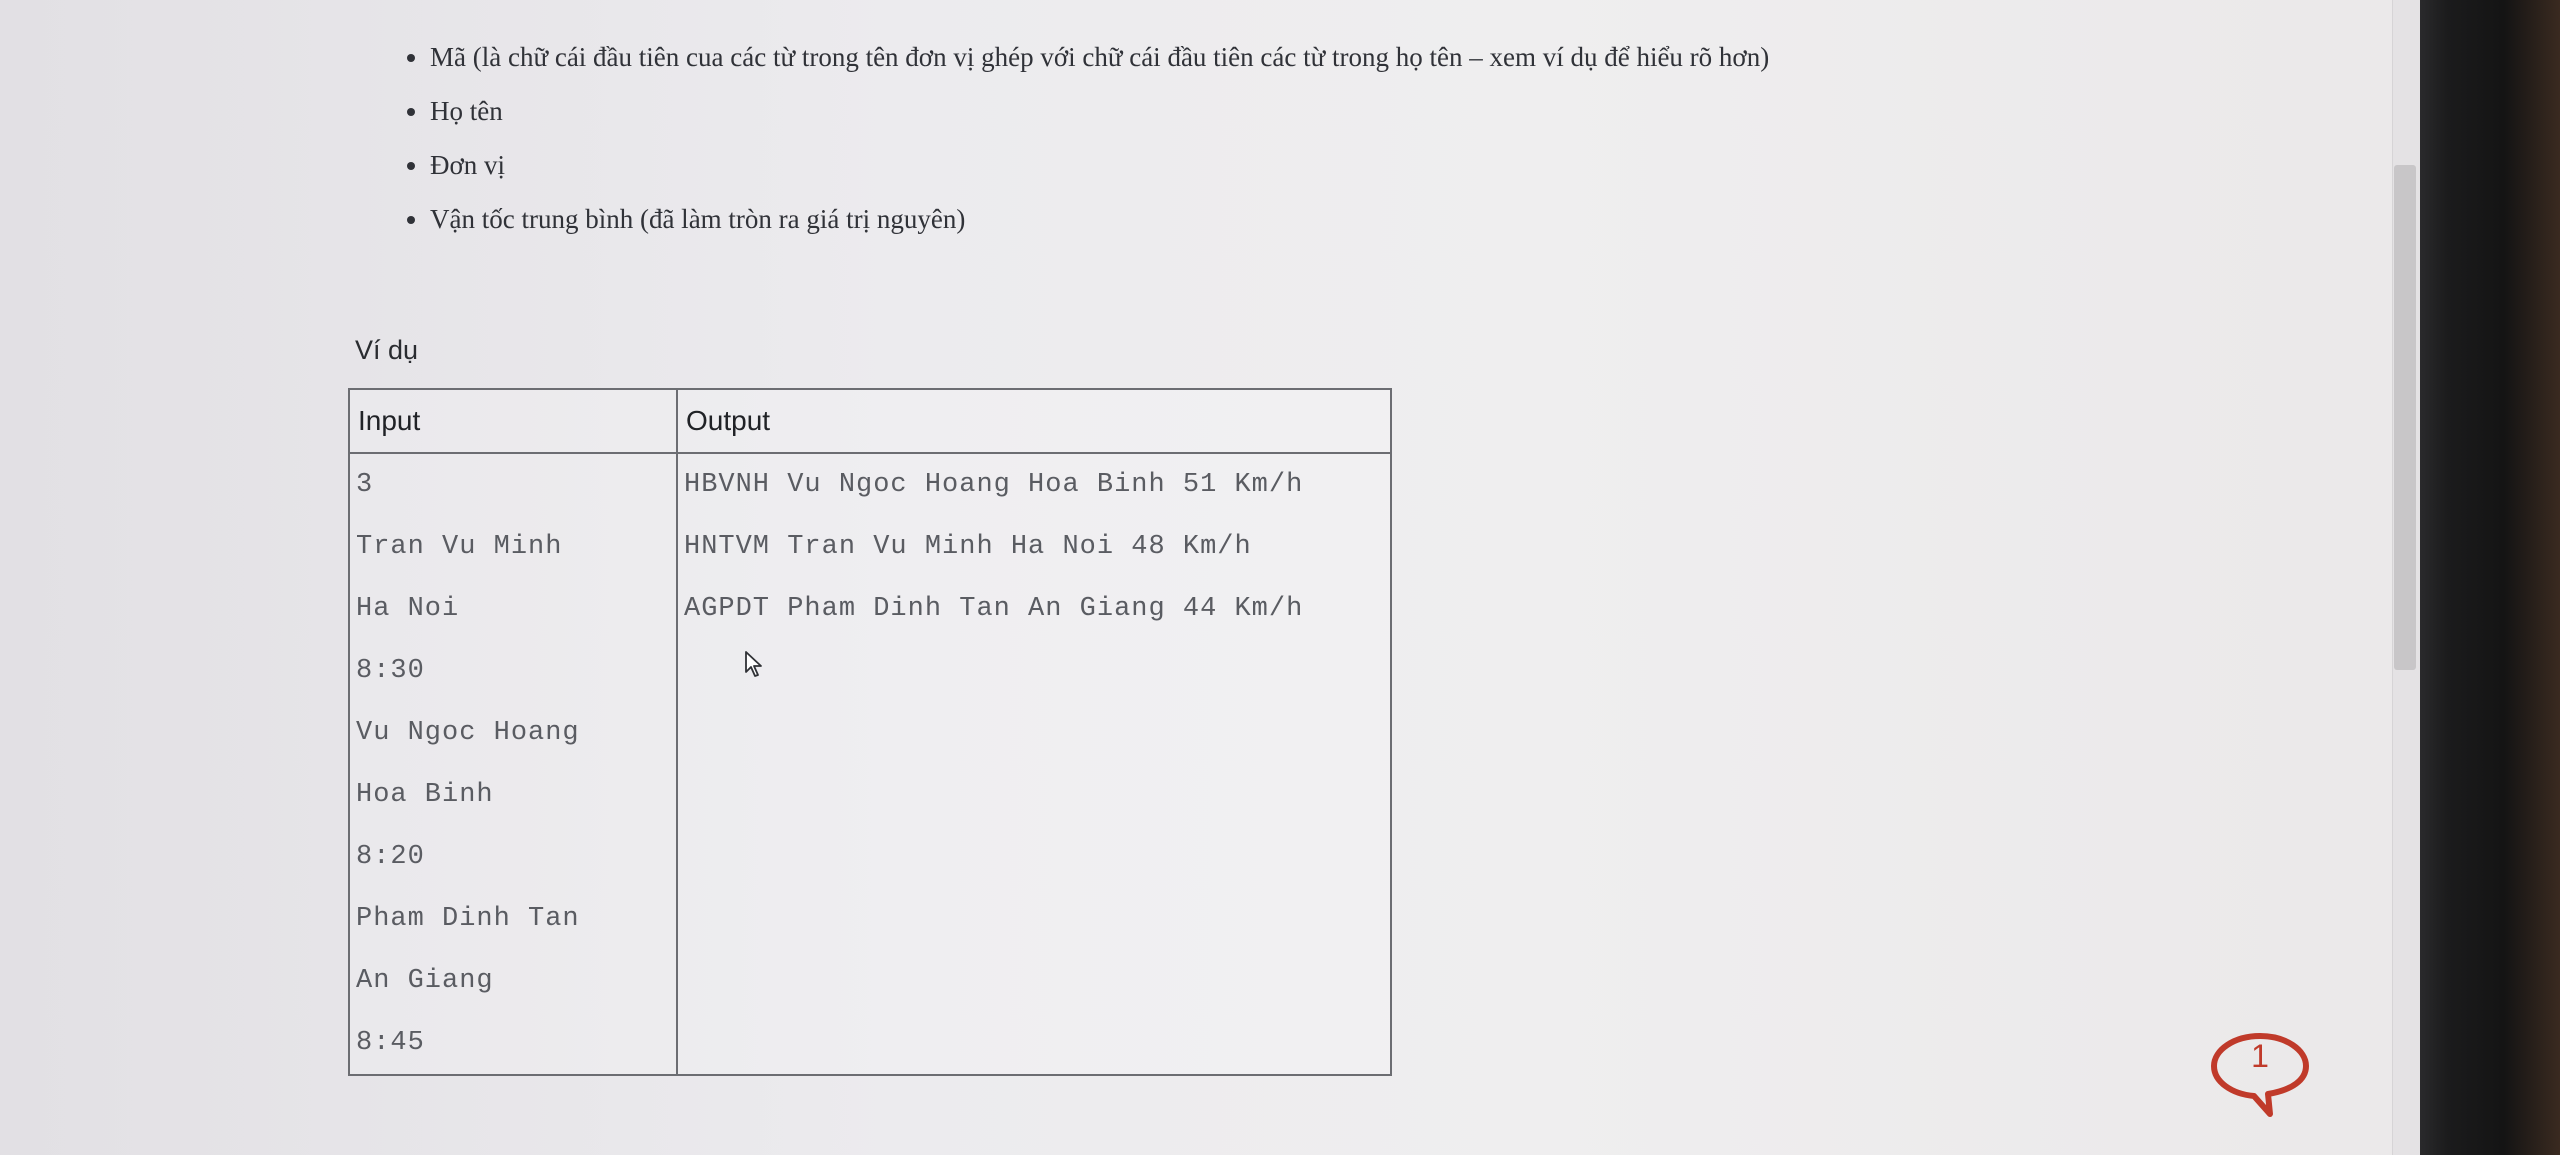  I want to click on input-line: Vu Ngoc Hoang, so click(468, 733).